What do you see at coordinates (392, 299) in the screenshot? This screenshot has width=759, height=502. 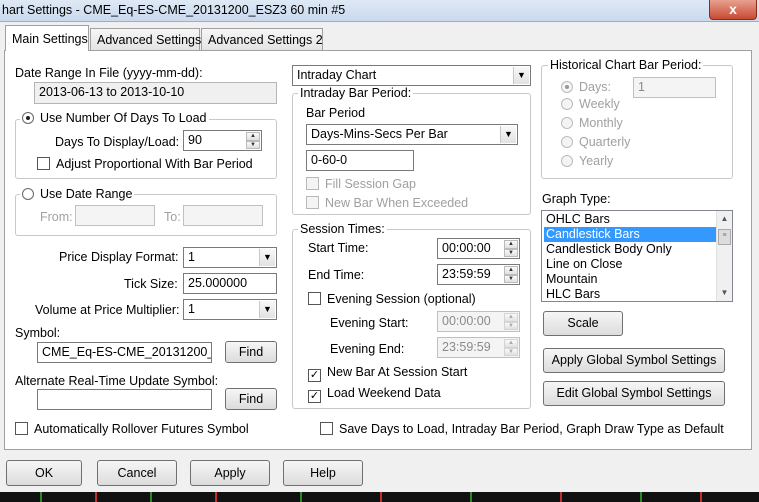 I see `evening-session-checkbox: Evening Session (optional)` at bounding box center [392, 299].